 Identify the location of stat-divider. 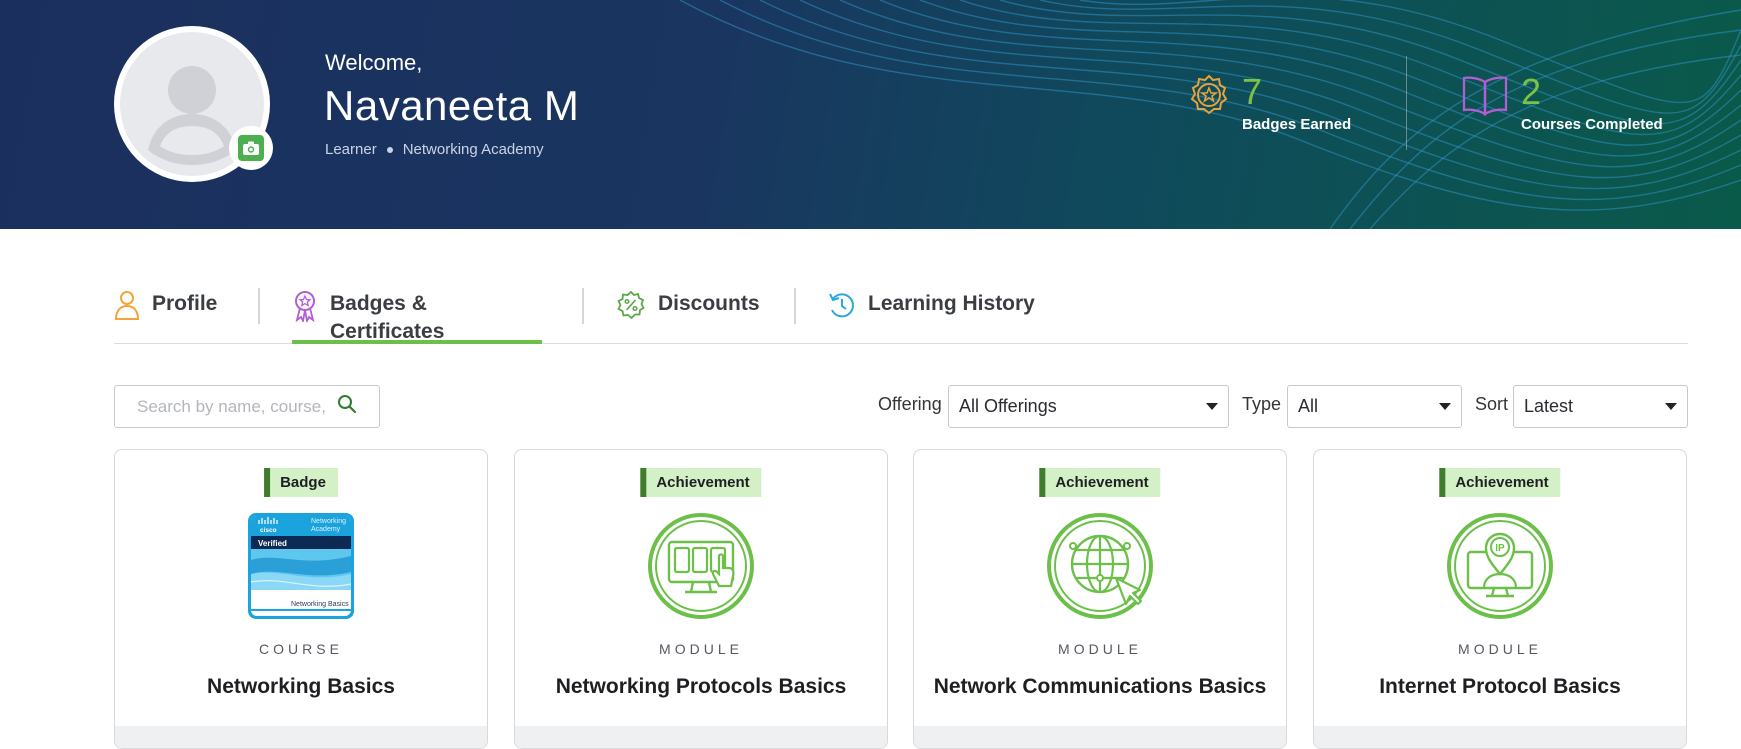
(1406, 103).